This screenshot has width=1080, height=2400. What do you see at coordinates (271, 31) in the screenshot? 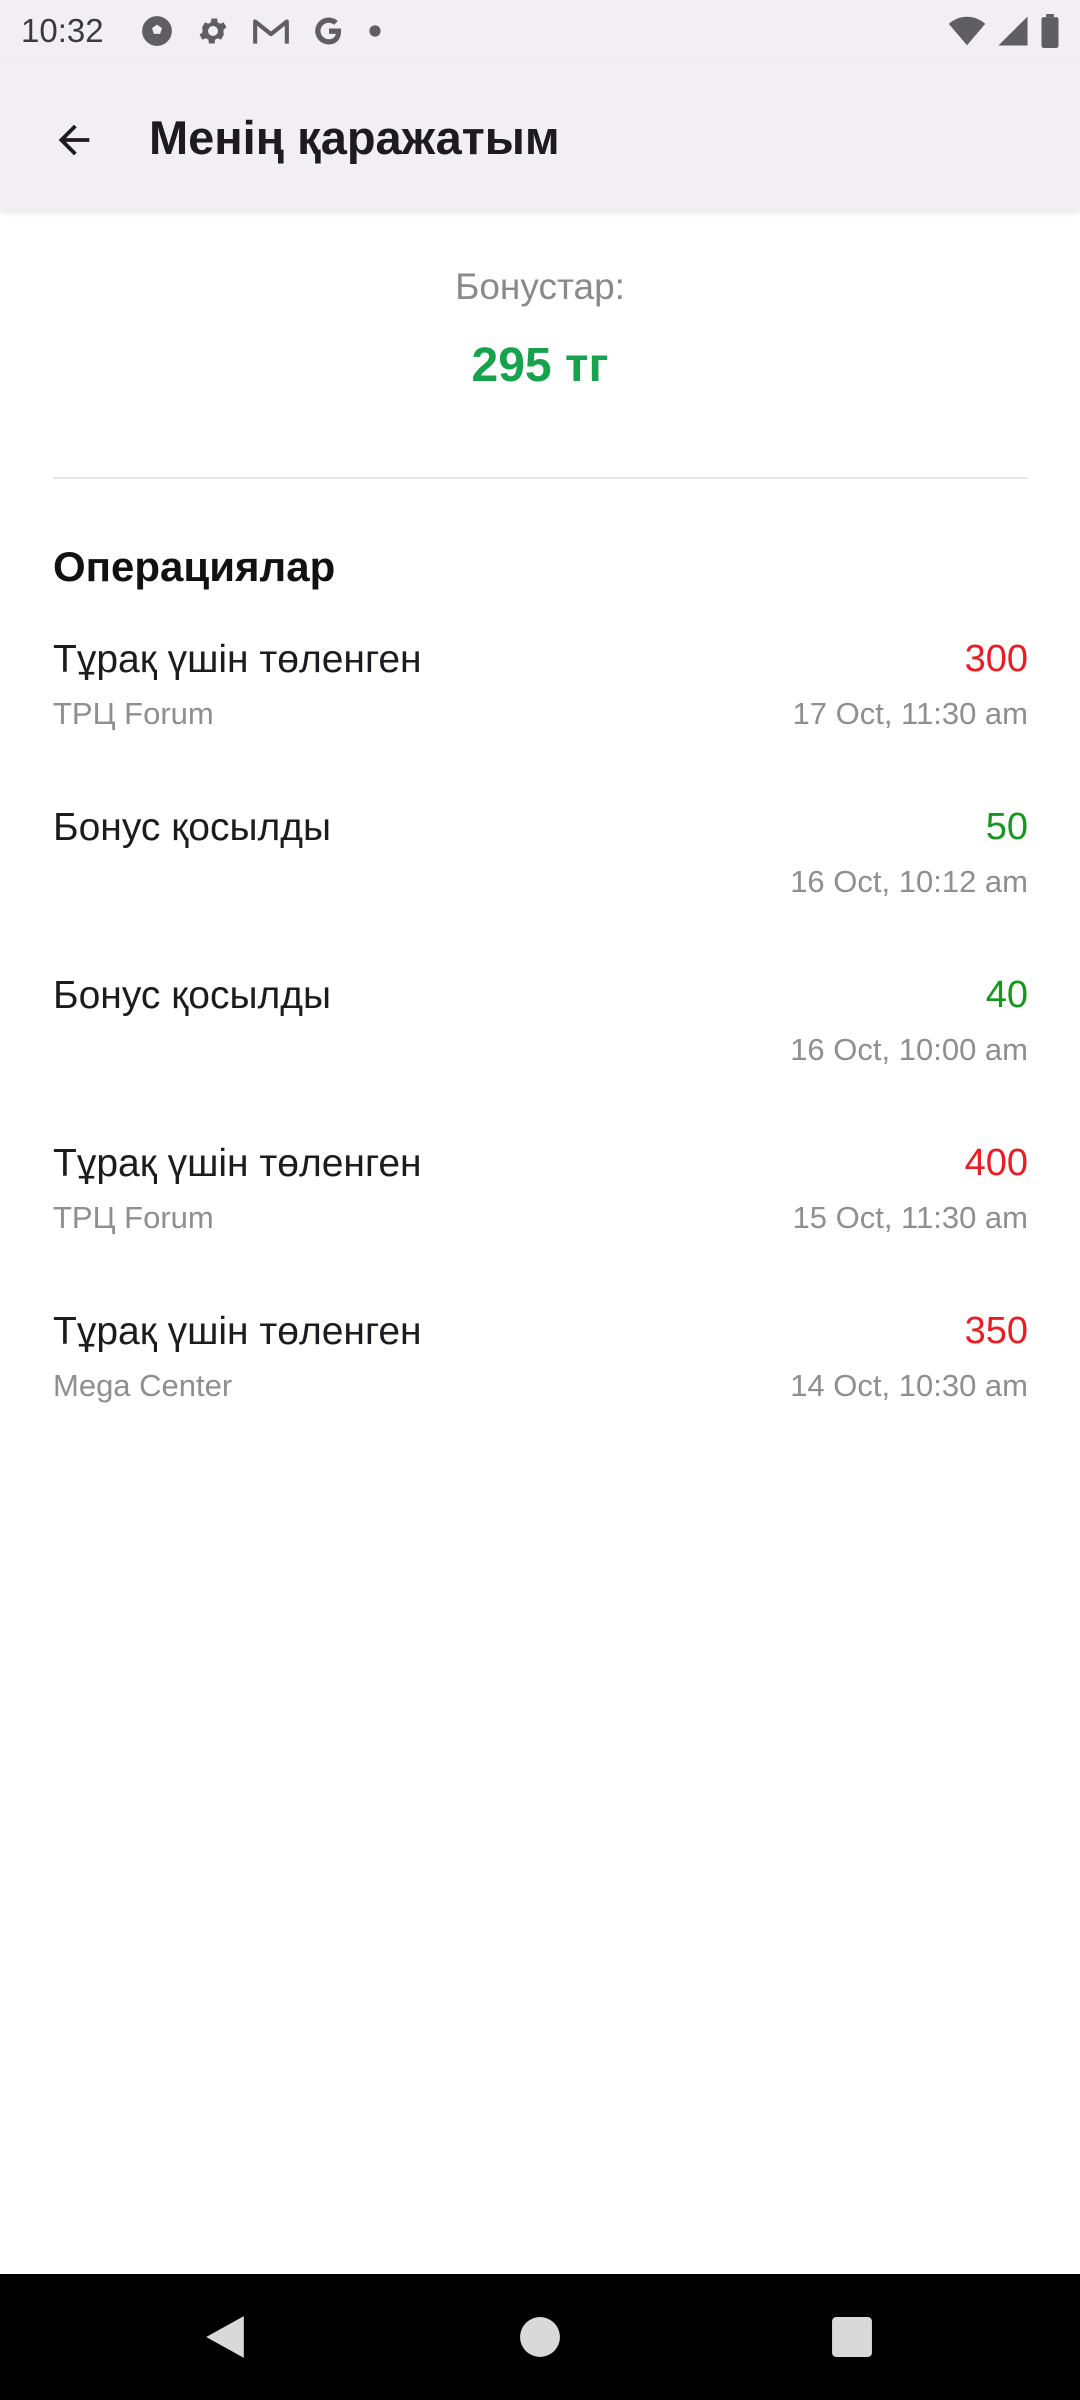
I see `gmail-icon` at bounding box center [271, 31].